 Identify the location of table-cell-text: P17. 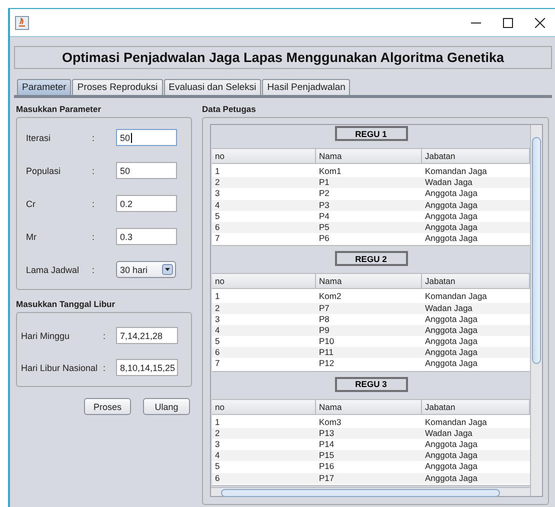
(327, 478).